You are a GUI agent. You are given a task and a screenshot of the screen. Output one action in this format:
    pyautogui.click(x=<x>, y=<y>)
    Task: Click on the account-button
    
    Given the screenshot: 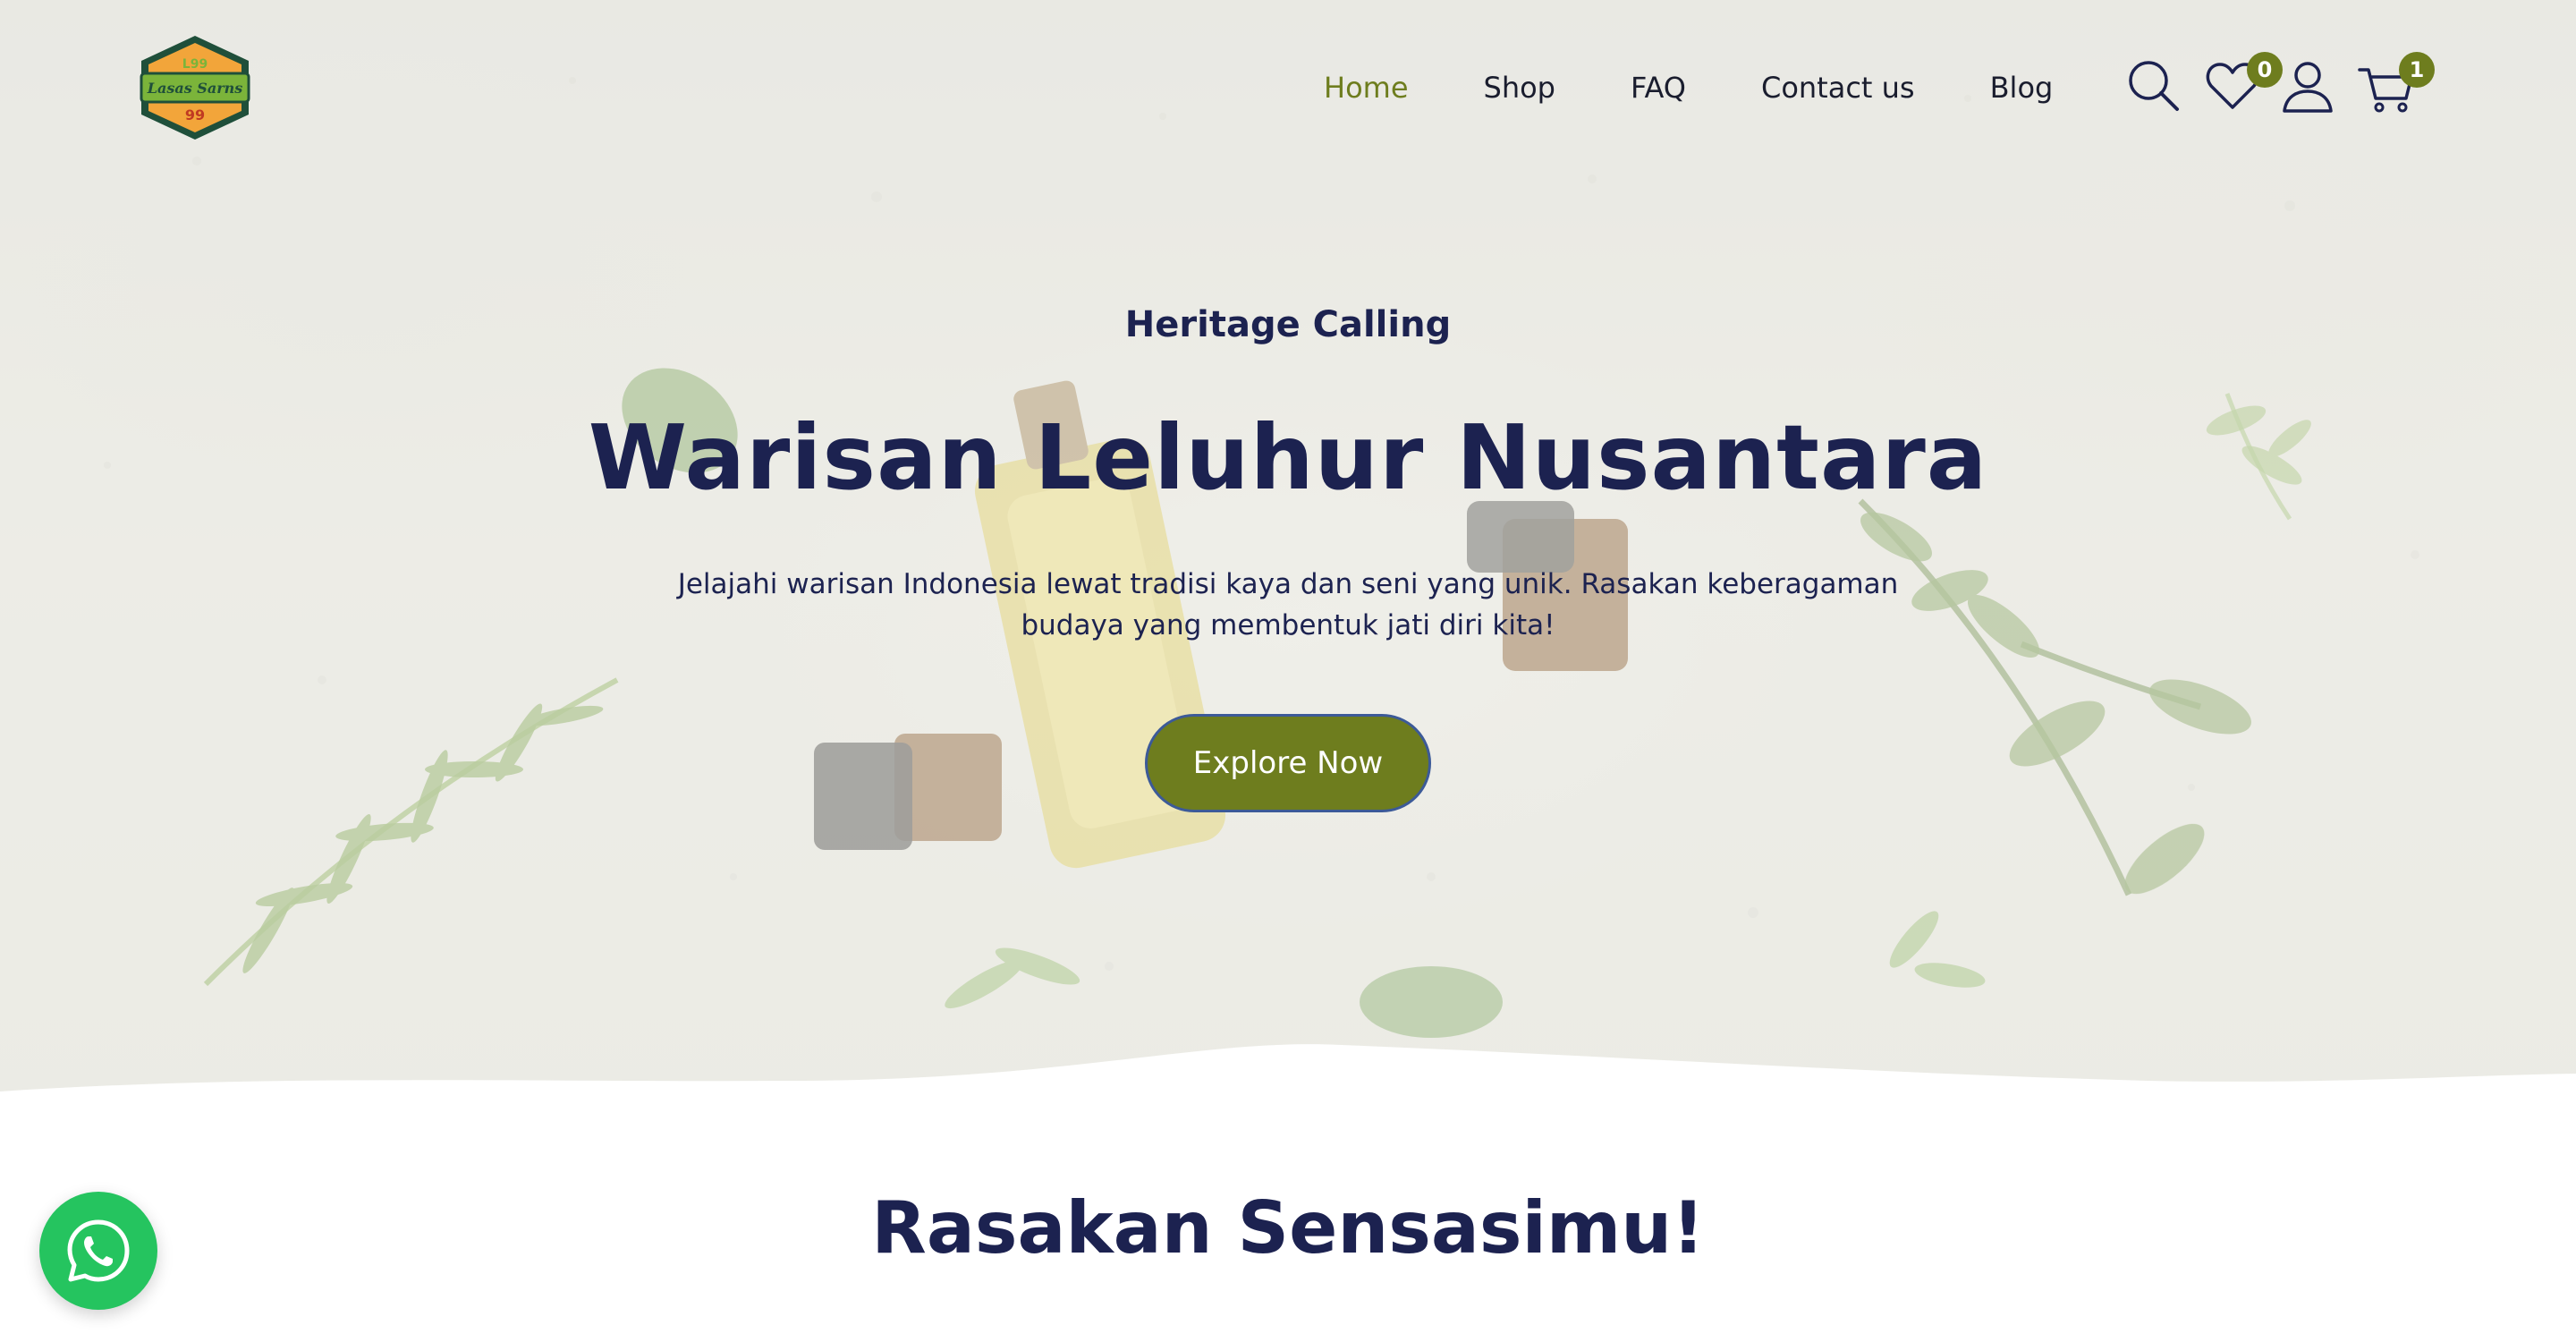 What is the action you would take?
    pyautogui.click(x=2307, y=86)
    